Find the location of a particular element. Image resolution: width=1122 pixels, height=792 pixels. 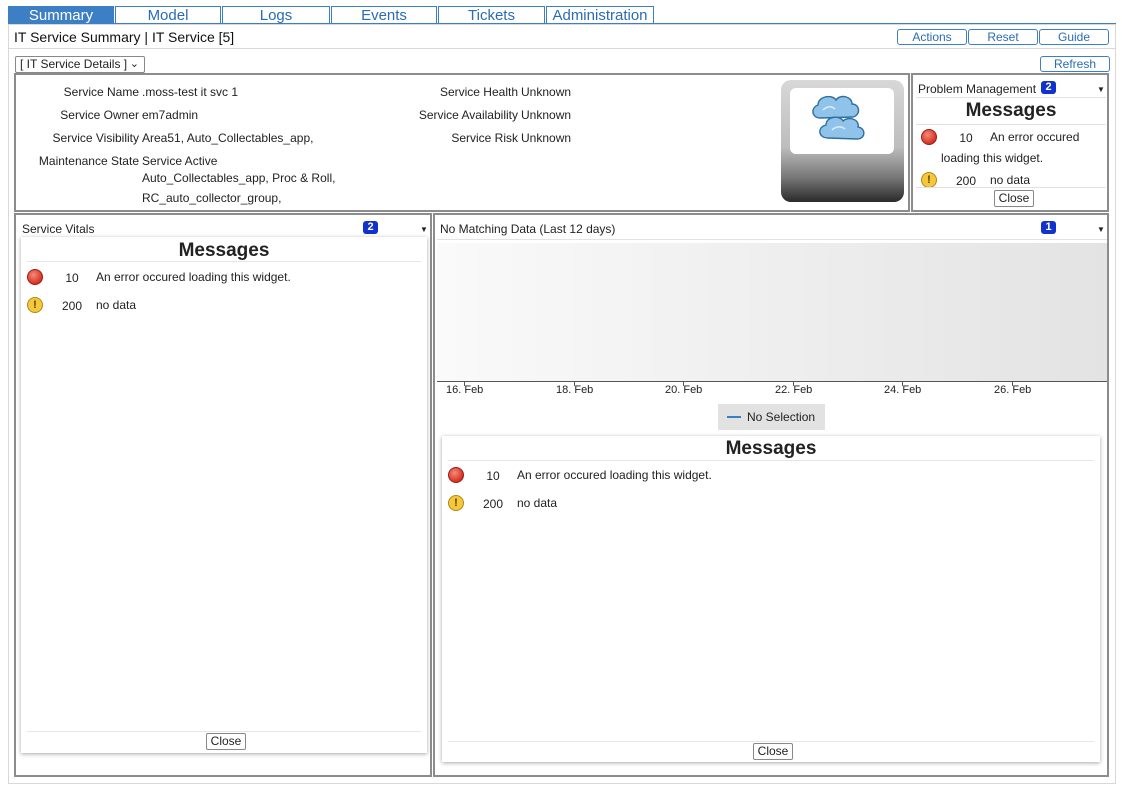

x-axis is located at coordinates (772, 381).